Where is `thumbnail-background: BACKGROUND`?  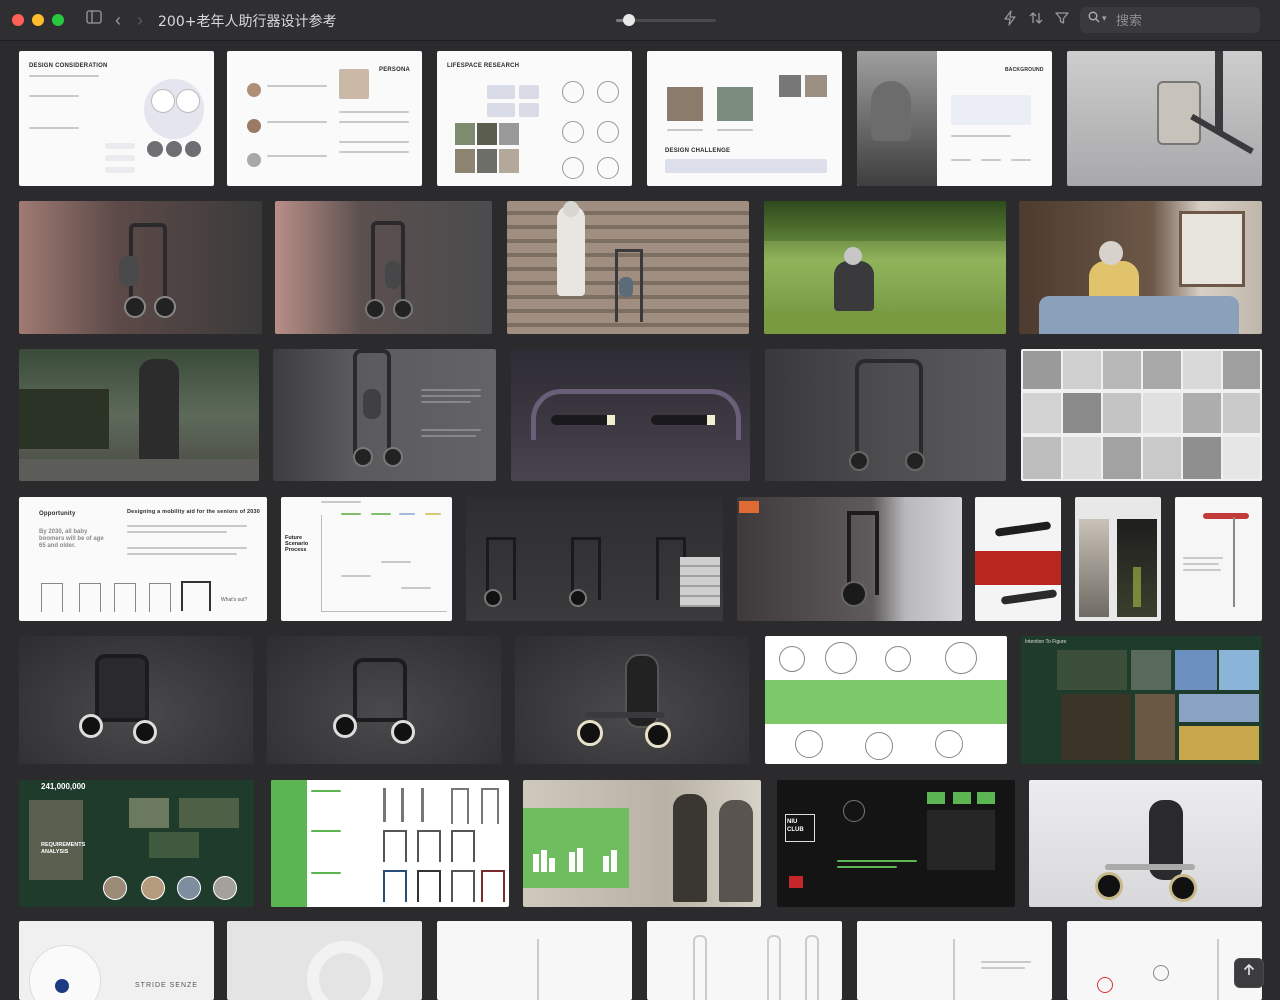
thumbnail-background: BACKGROUND is located at coordinates (954, 118).